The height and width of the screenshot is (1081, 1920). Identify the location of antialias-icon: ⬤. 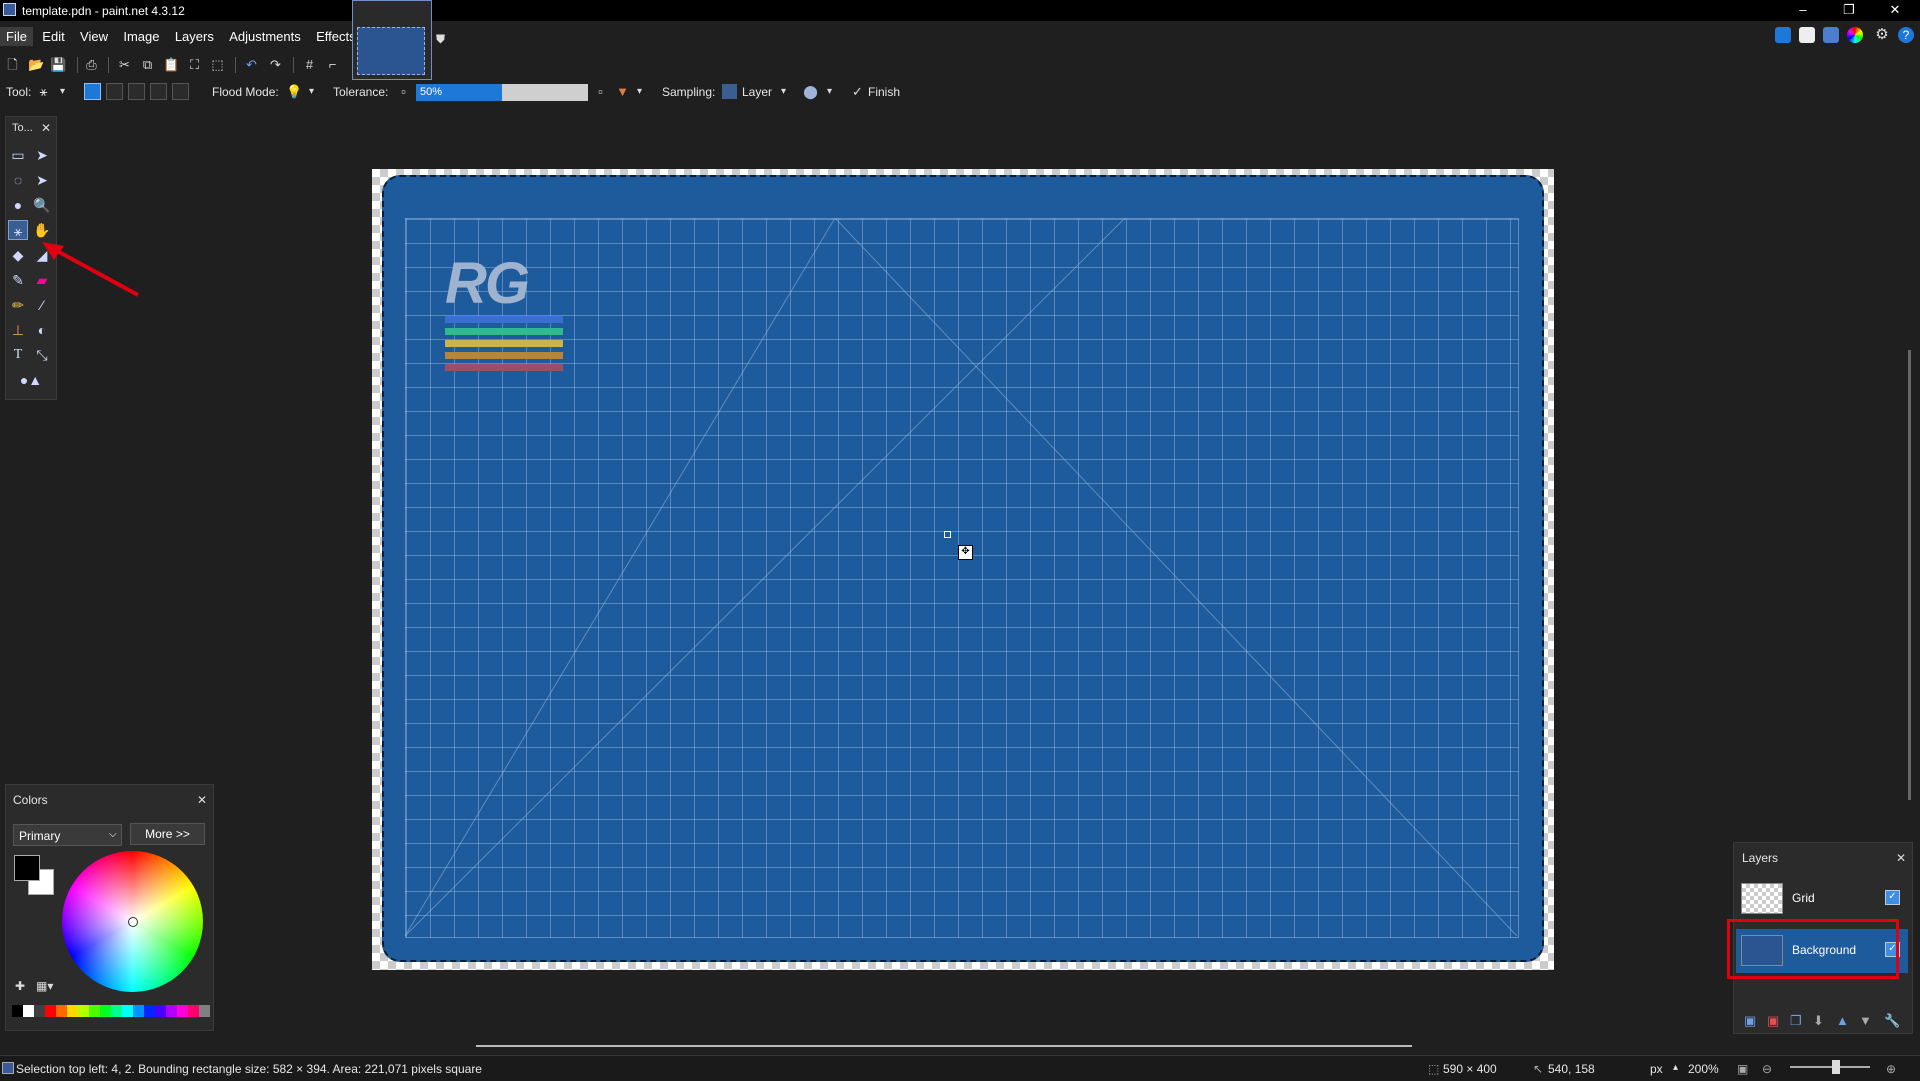
(810, 91).